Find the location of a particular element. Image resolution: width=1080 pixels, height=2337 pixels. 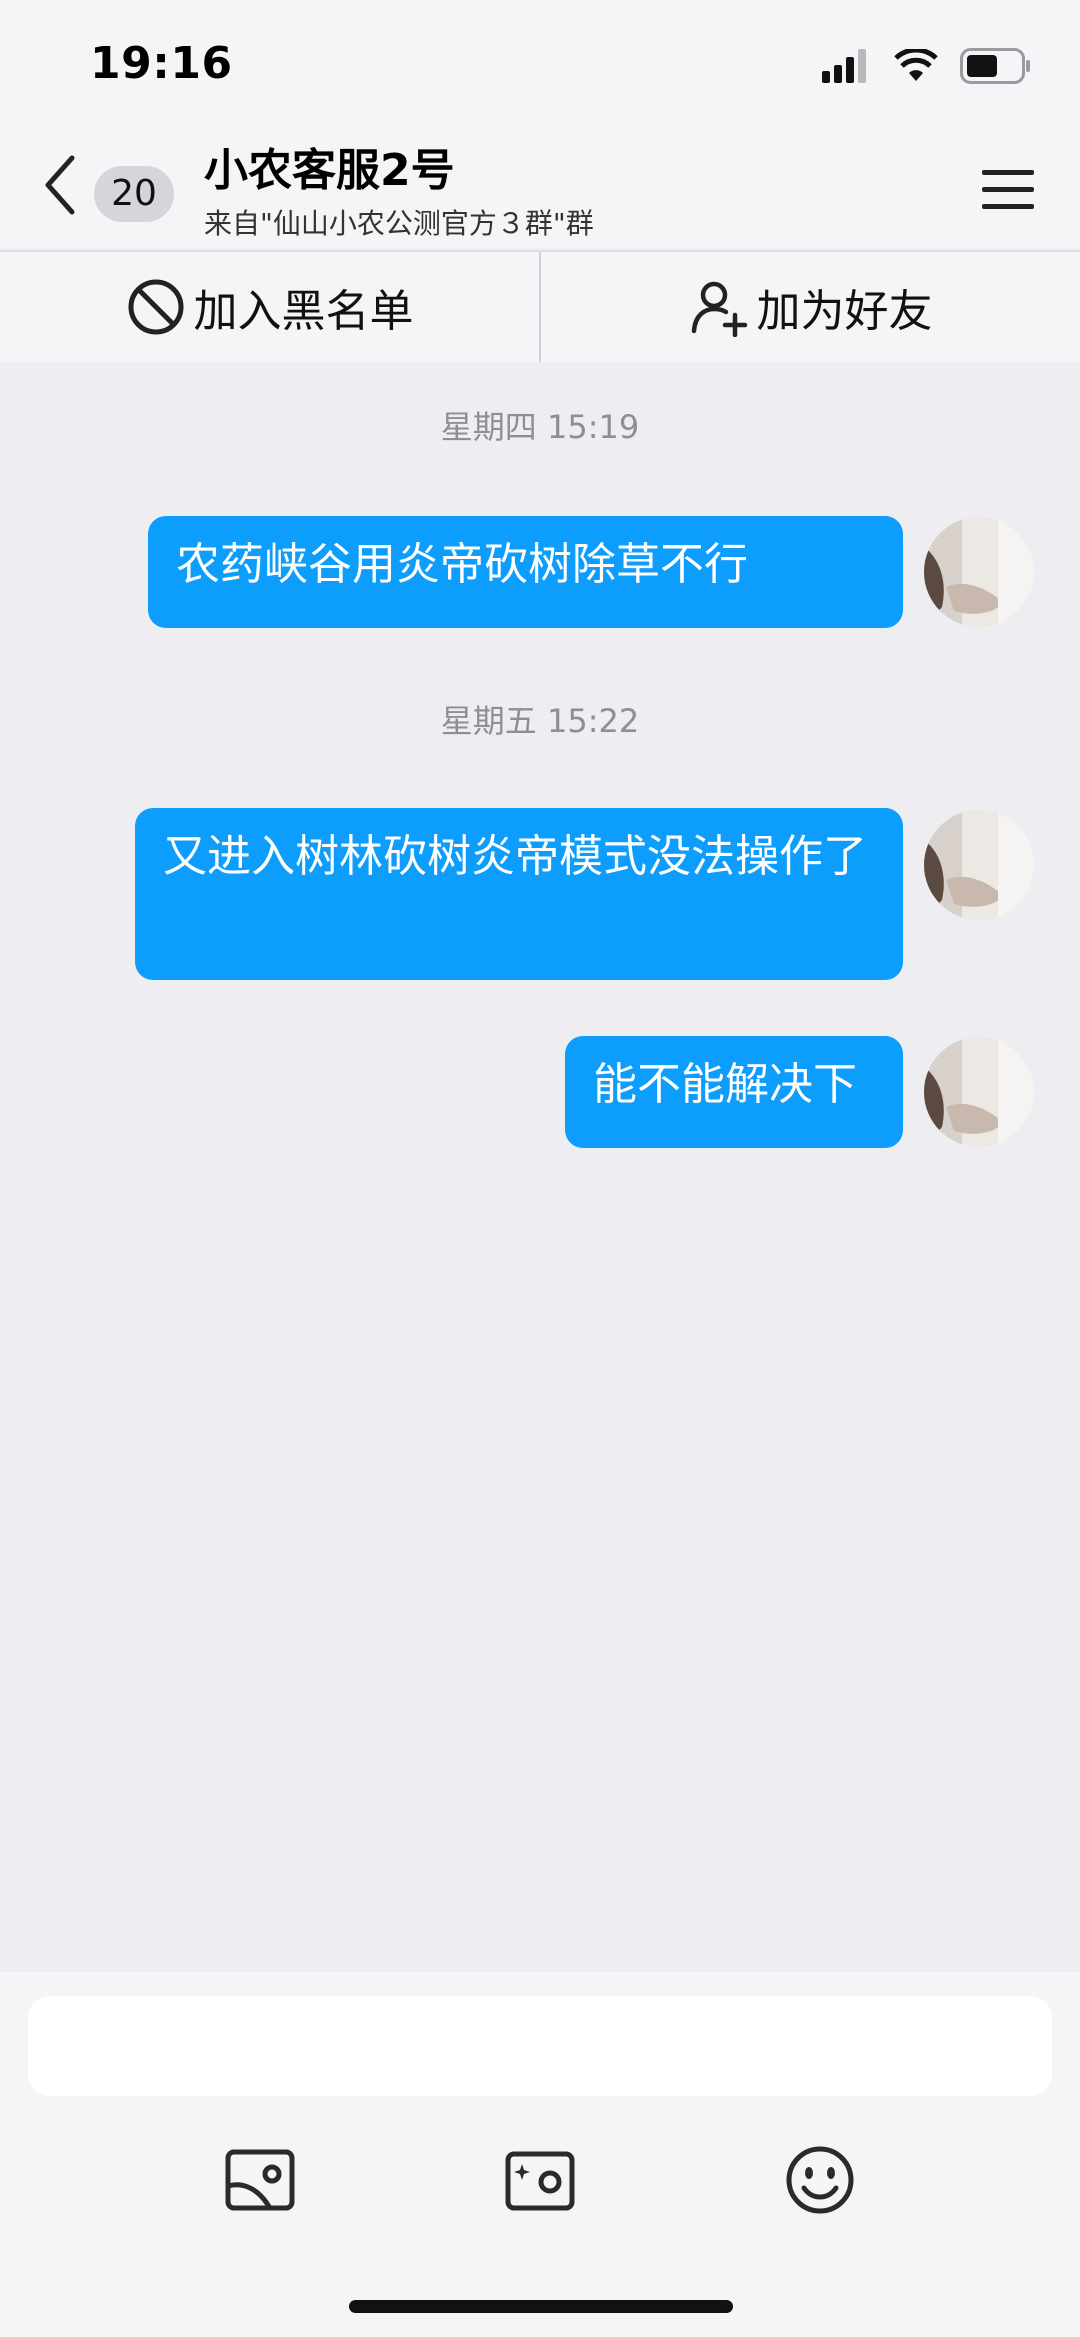

add-friend-button: 加为好友 is located at coordinates (809, 307).